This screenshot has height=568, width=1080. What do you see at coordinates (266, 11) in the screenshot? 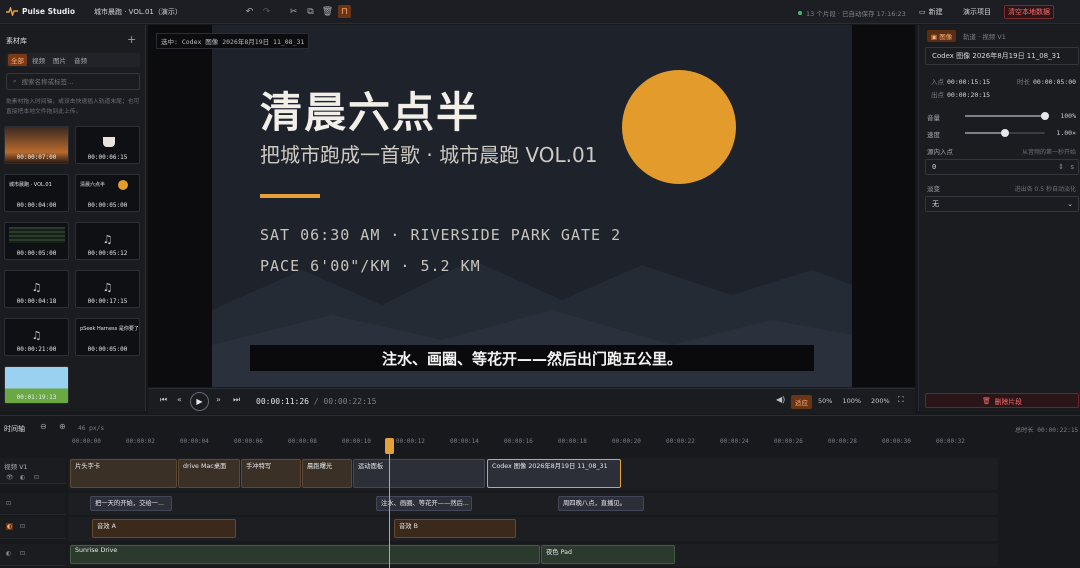
I see `redo-icon: ↷` at bounding box center [266, 11].